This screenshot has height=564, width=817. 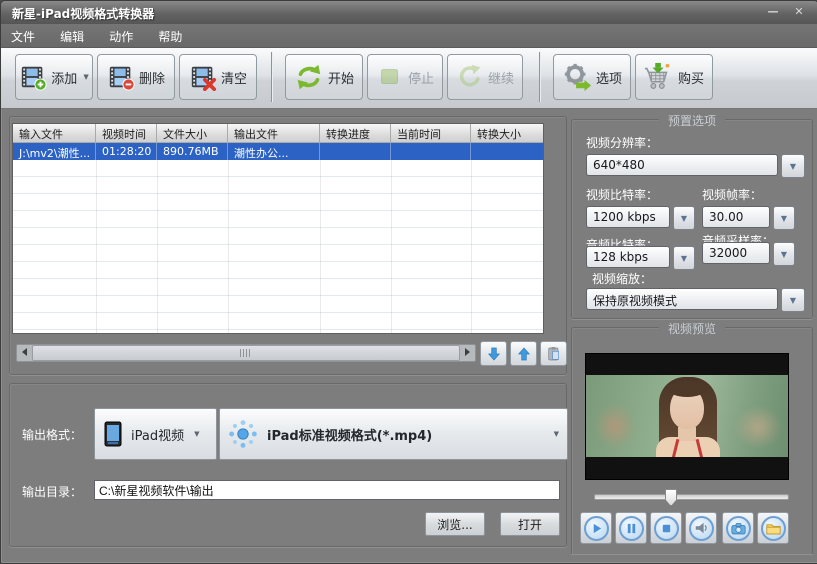 What do you see at coordinates (682, 299) in the screenshot?
I see `video-scale-select: 保持原视频模式` at bounding box center [682, 299].